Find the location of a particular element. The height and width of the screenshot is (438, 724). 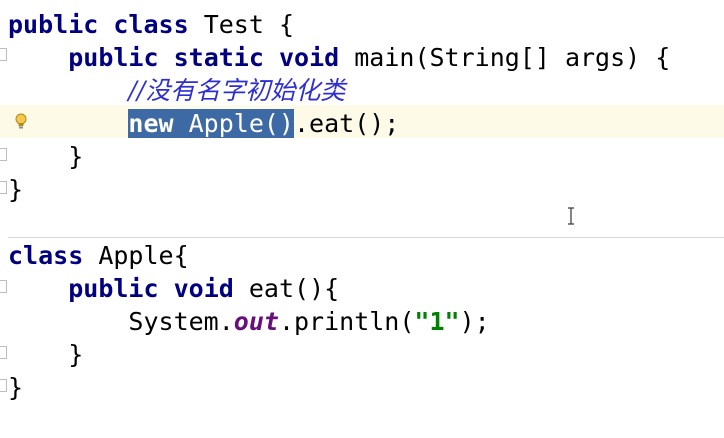

code-text: ); is located at coordinates (474, 321).